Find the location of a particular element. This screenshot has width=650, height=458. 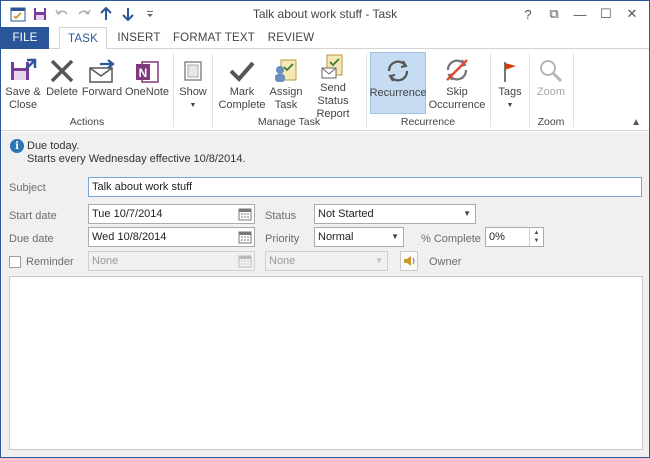

priority-select: Normal ▼ is located at coordinates (359, 237).